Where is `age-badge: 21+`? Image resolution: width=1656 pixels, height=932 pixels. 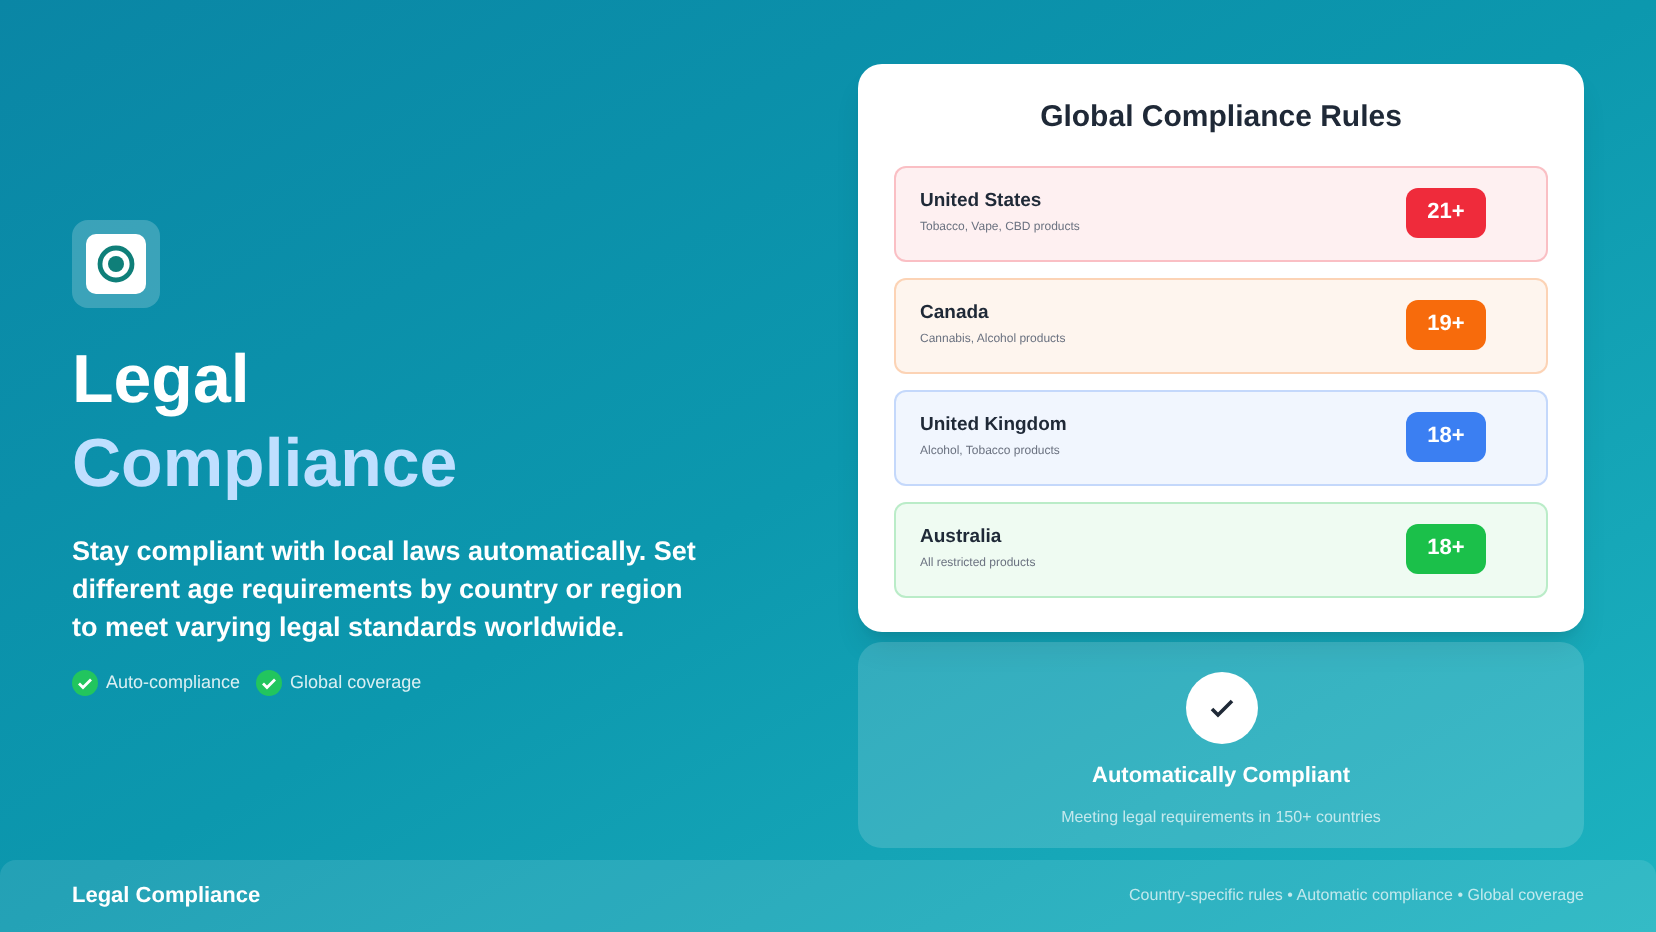 age-badge: 21+ is located at coordinates (1446, 213).